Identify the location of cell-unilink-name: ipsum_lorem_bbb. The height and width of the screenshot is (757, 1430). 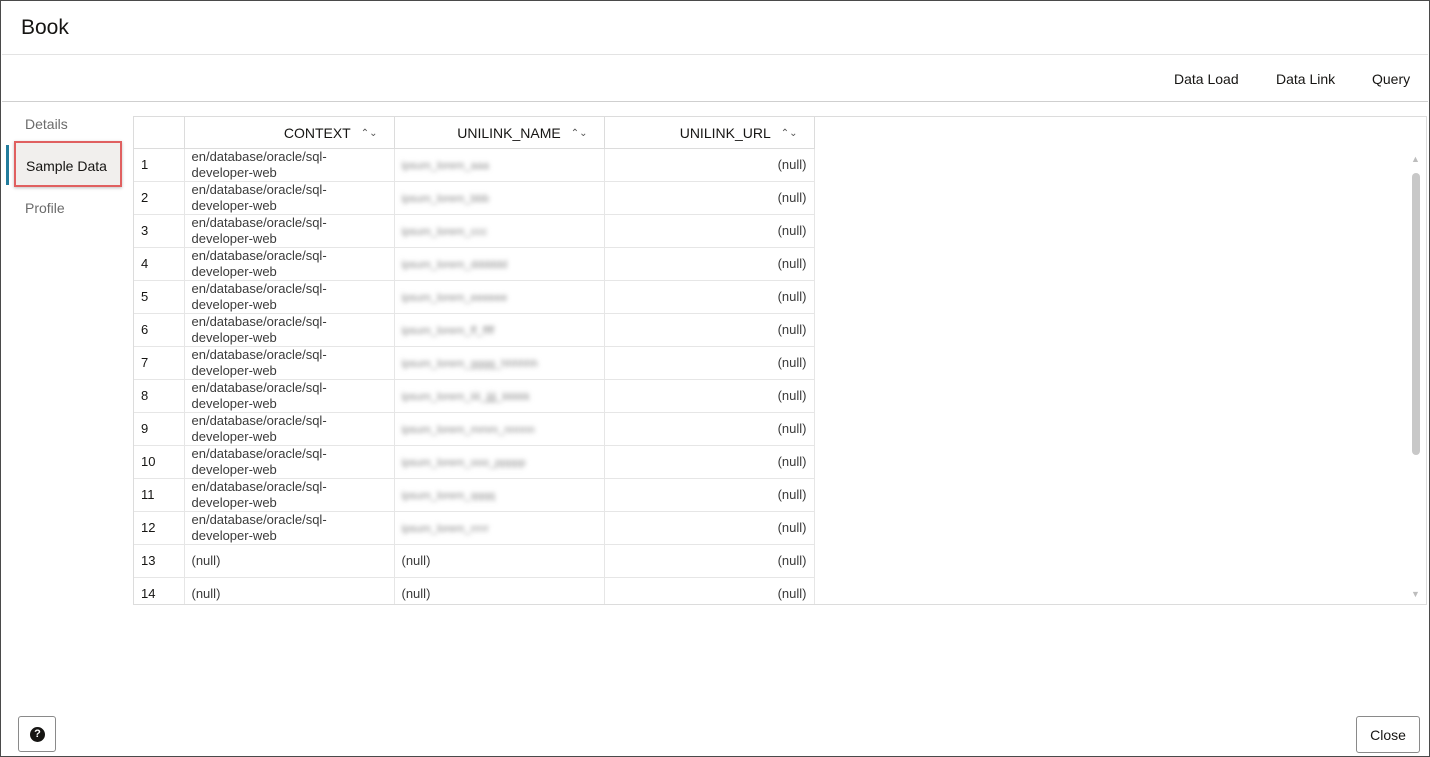
(499, 198).